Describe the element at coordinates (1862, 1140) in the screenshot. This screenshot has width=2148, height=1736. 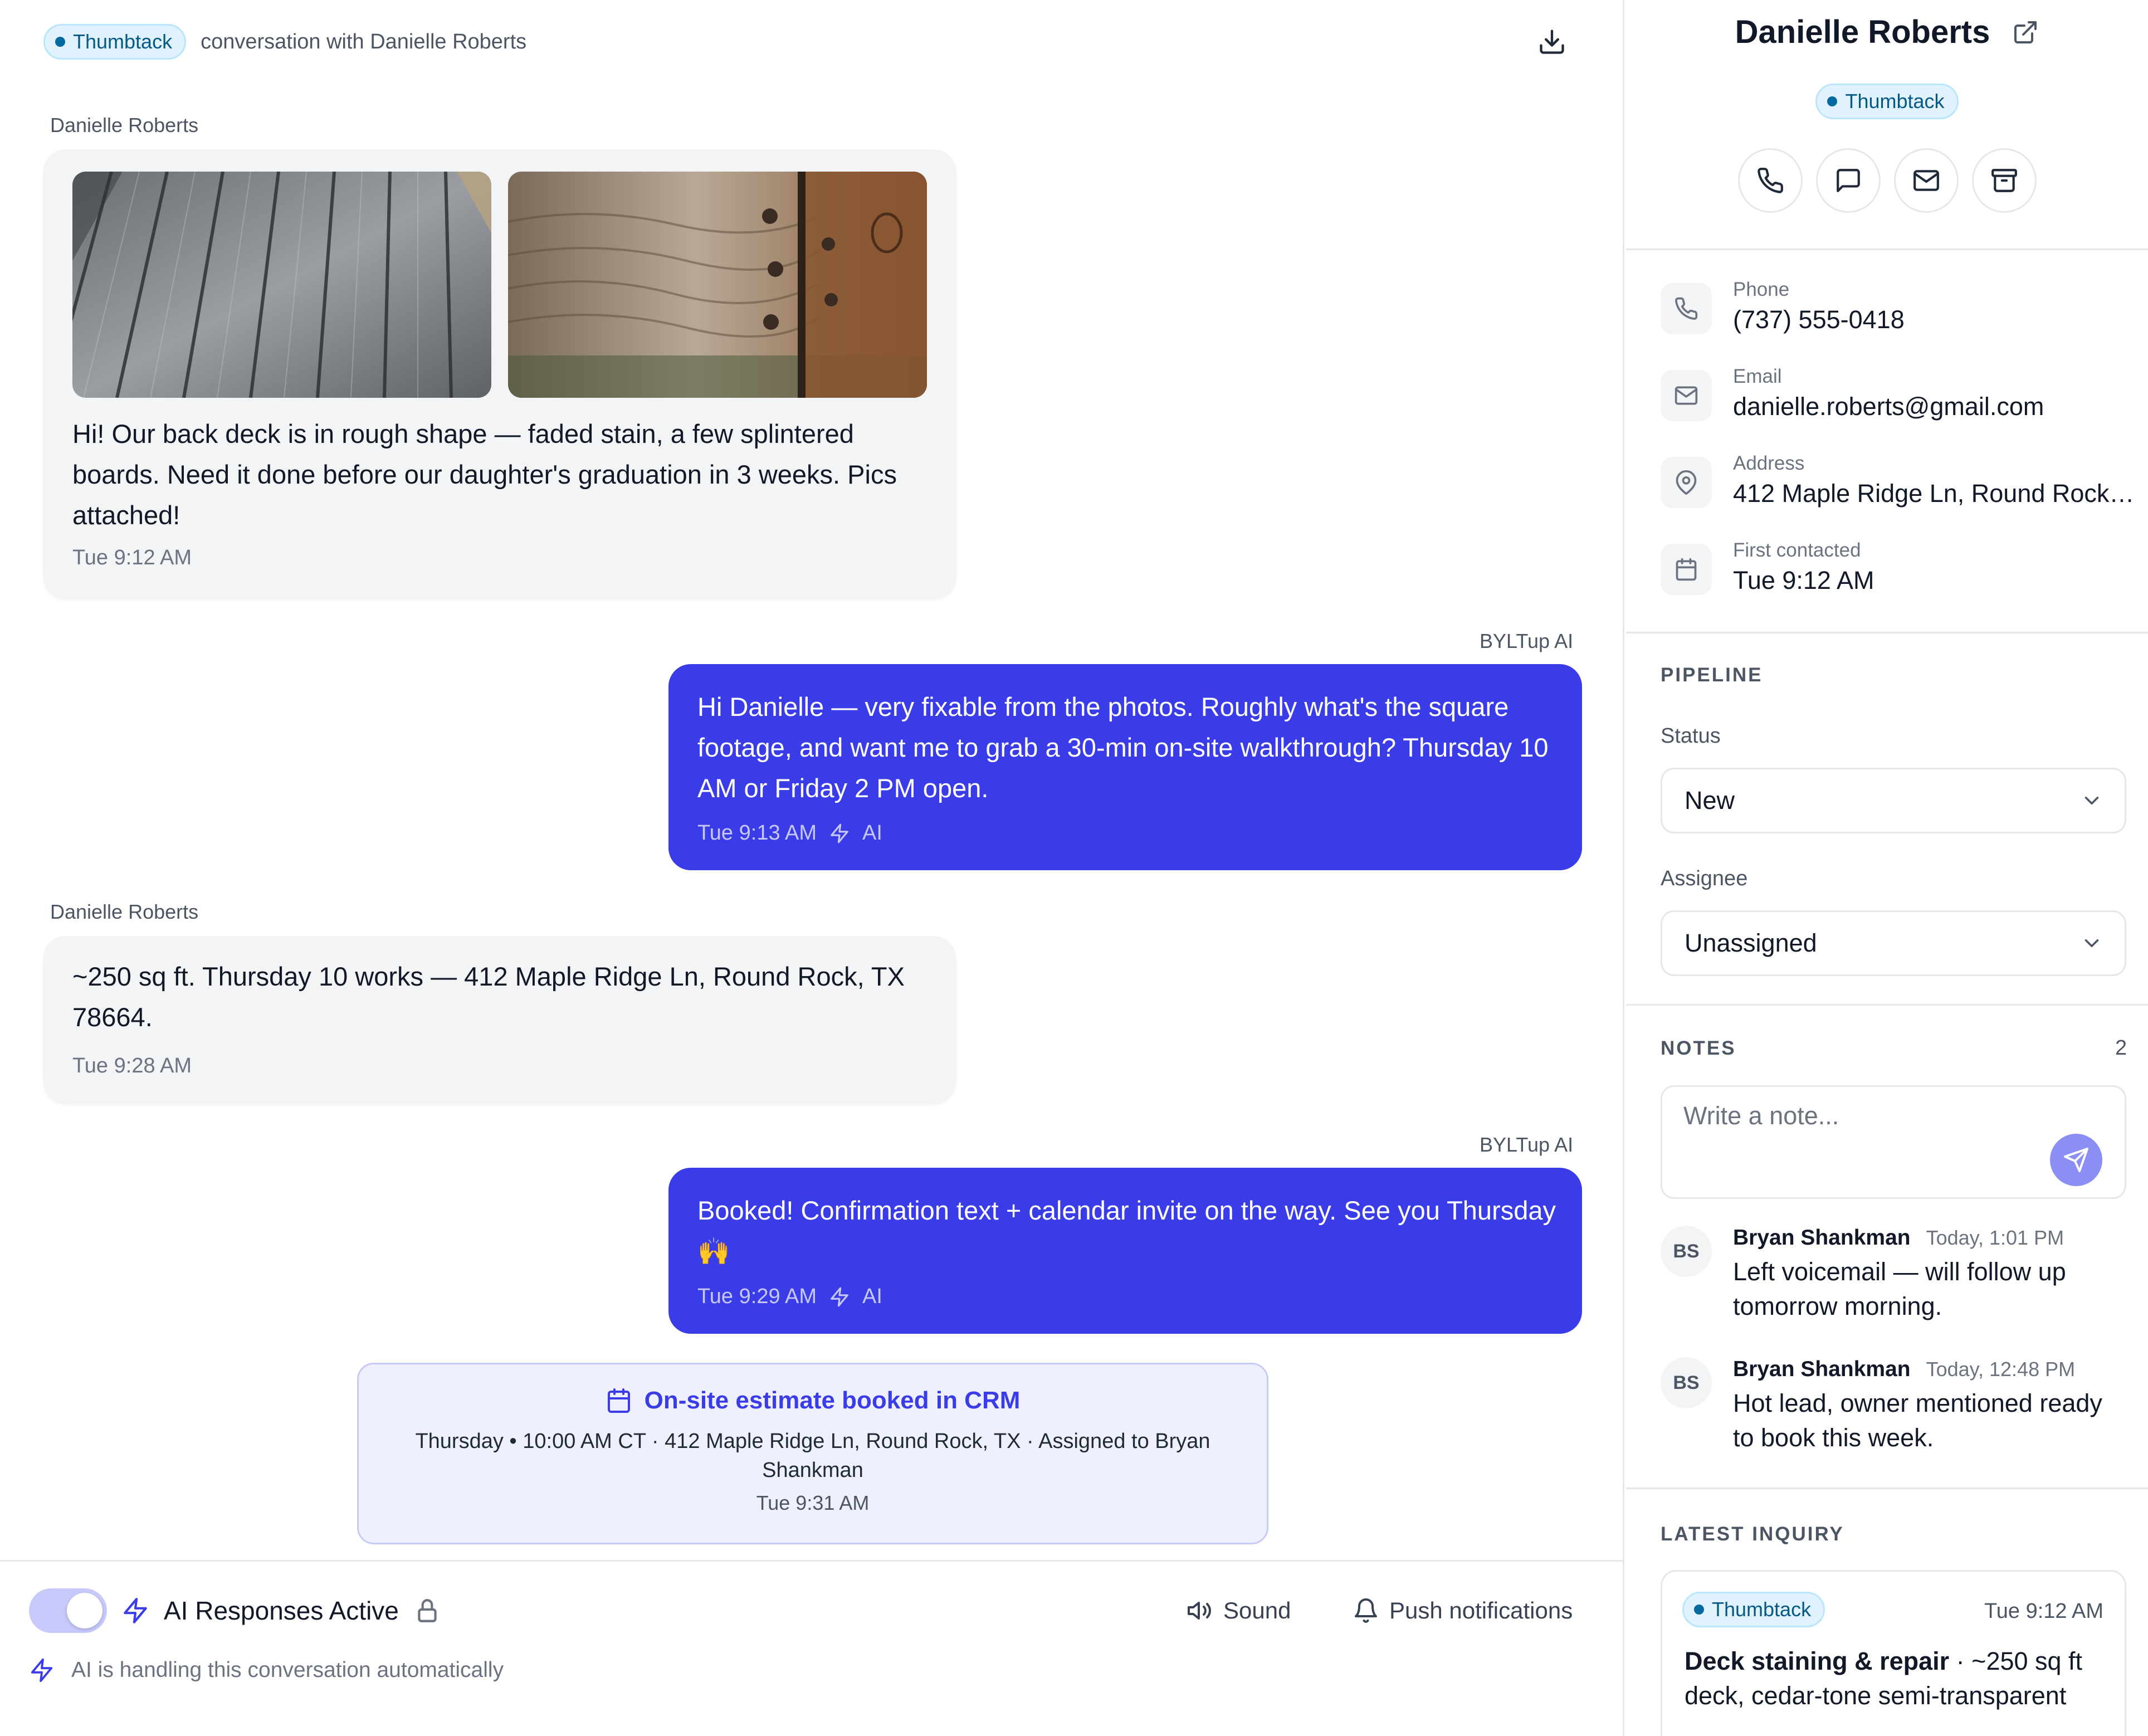
I see `note-input` at that location.